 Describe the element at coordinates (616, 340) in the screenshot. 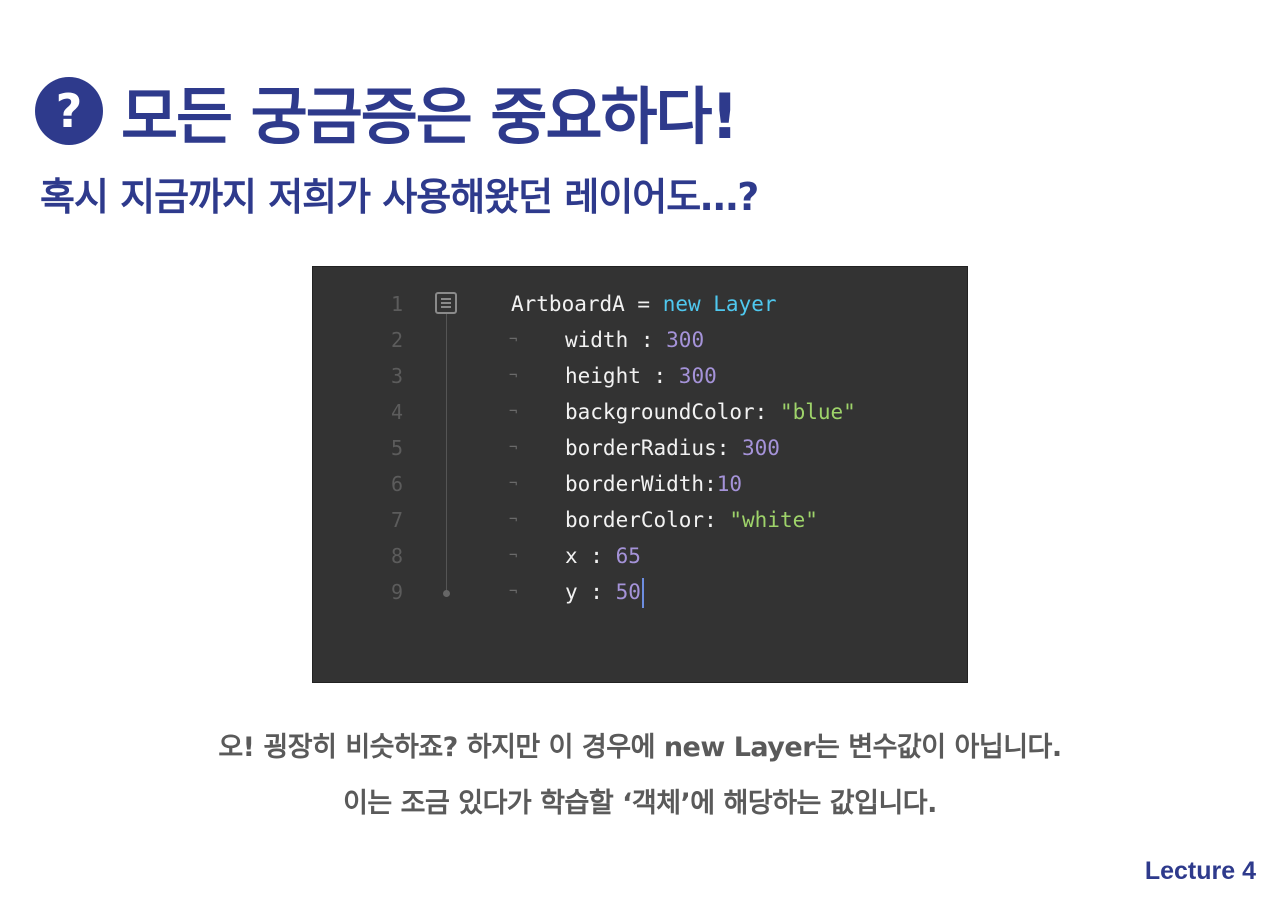

I see `code-token-plain: width :` at that location.